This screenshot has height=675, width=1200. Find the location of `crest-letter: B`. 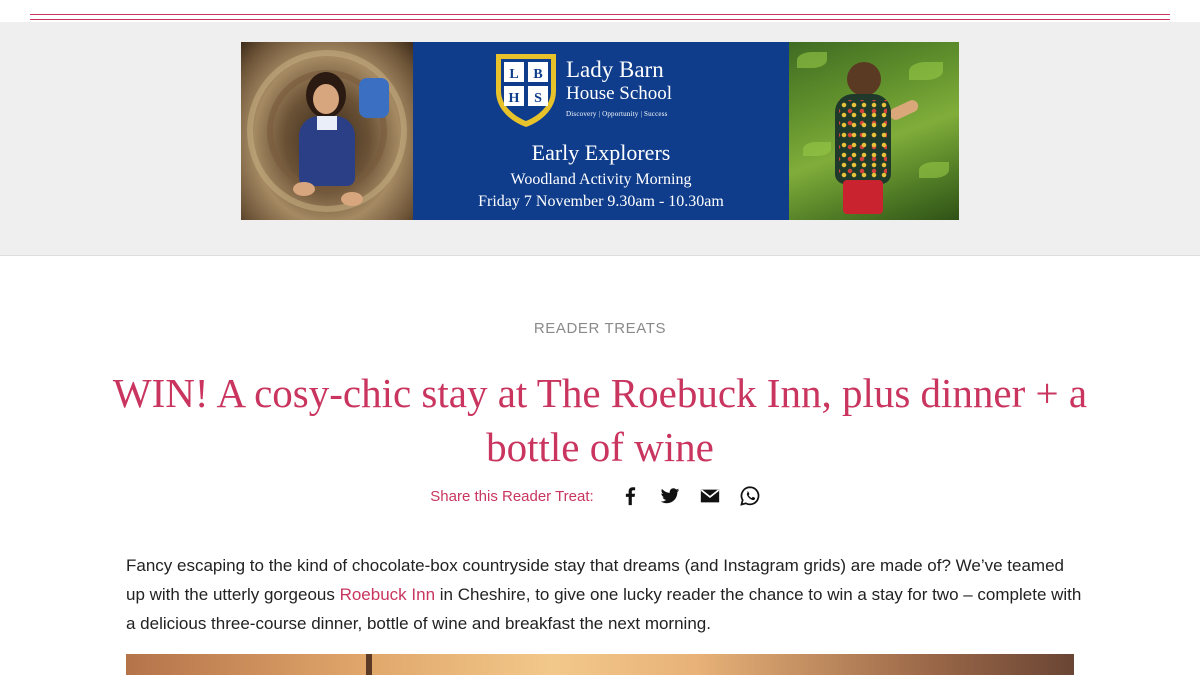

crest-letter: B is located at coordinates (537, 74).